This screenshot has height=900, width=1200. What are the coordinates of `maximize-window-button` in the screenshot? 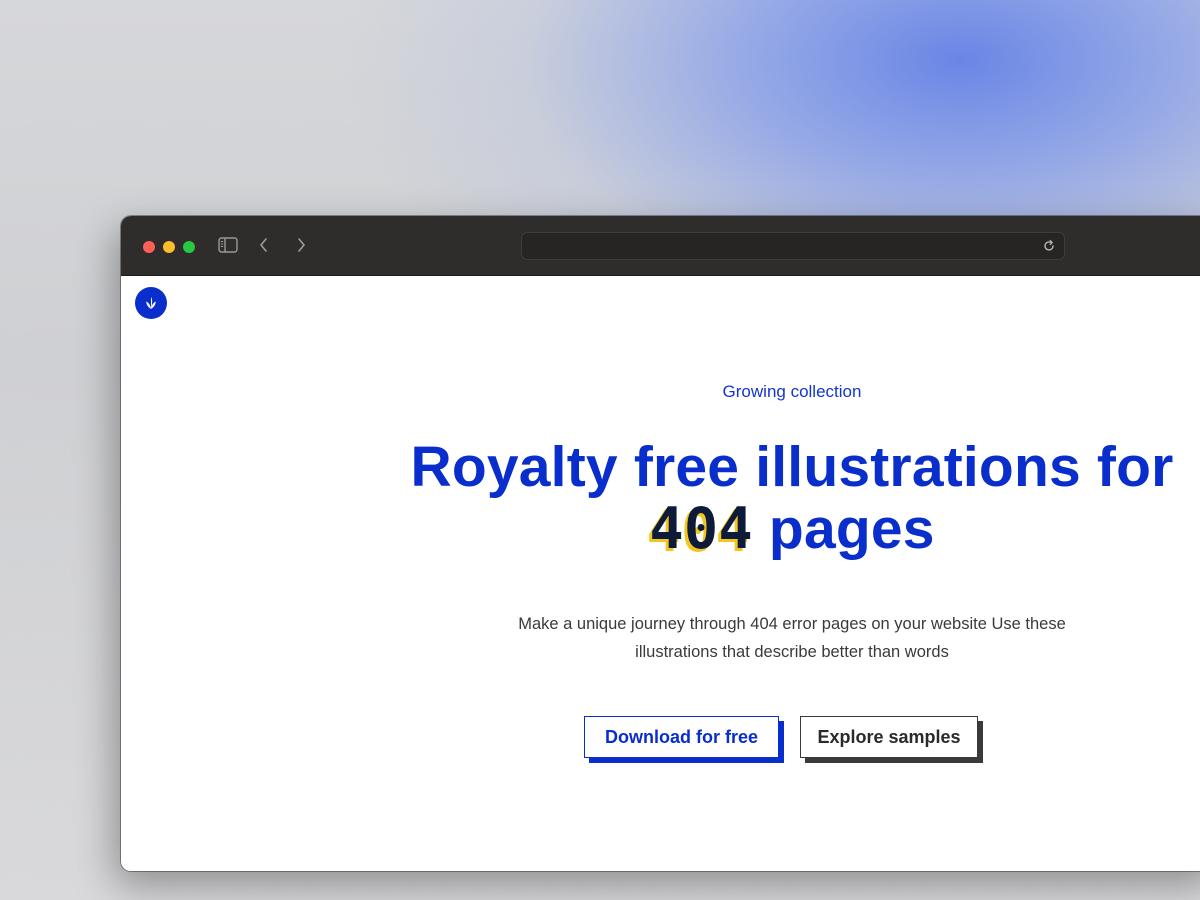 It's located at (189, 247).